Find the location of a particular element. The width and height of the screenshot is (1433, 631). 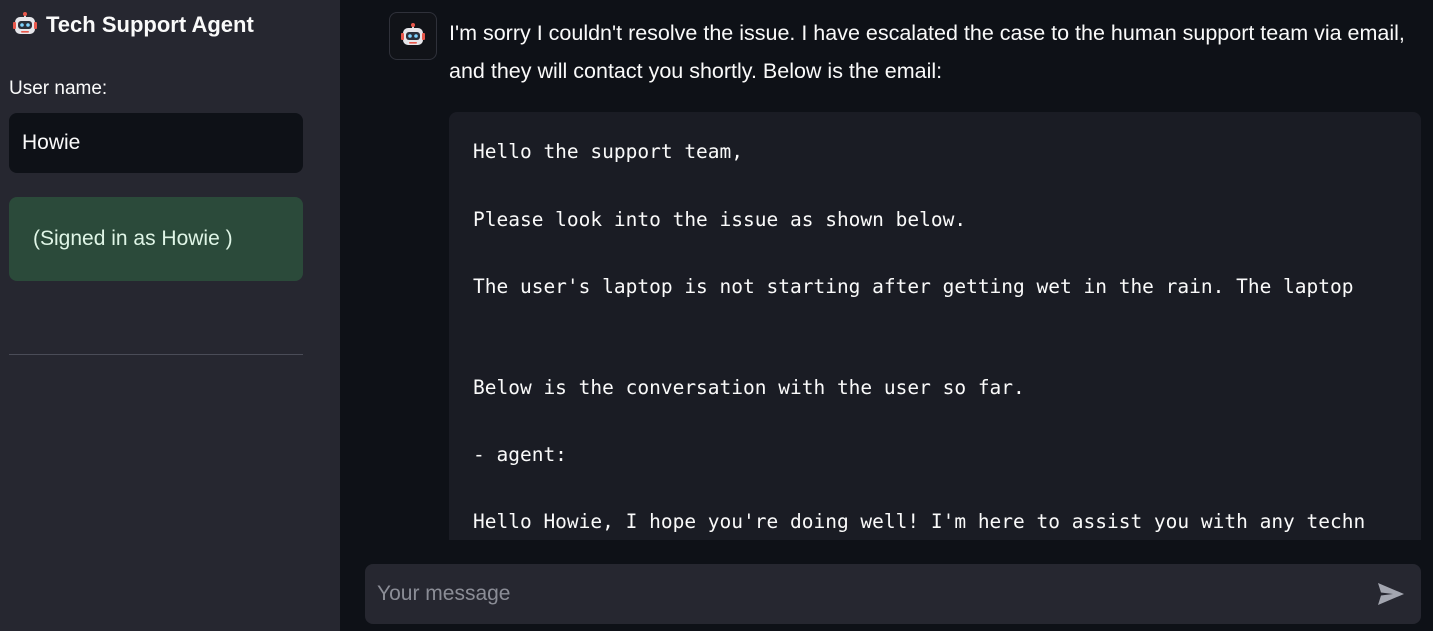

email-line: - agent: is located at coordinates (520, 454).